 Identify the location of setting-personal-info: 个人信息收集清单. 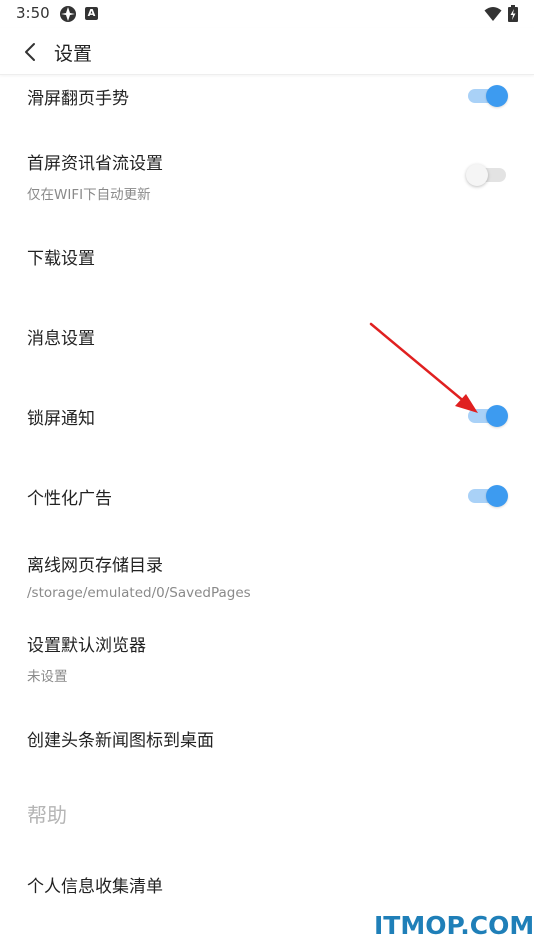
(267, 888).